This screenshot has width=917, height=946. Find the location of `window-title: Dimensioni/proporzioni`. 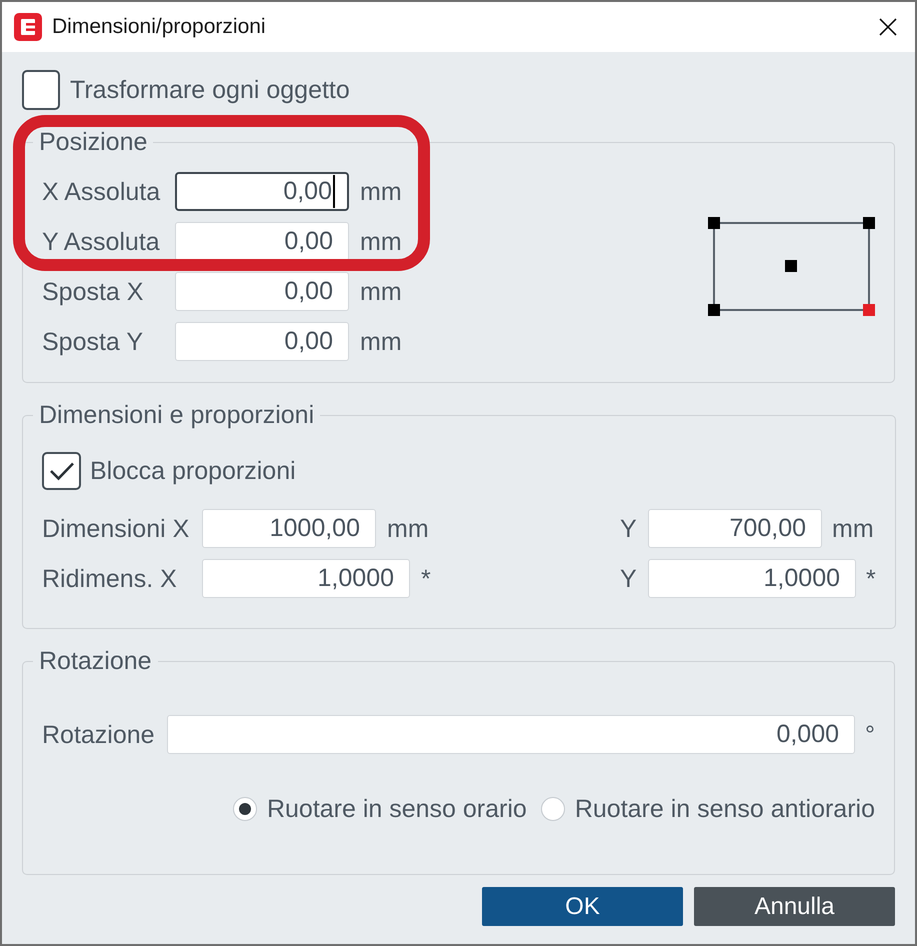

window-title: Dimensioni/proporzioni is located at coordinates (159, 27).